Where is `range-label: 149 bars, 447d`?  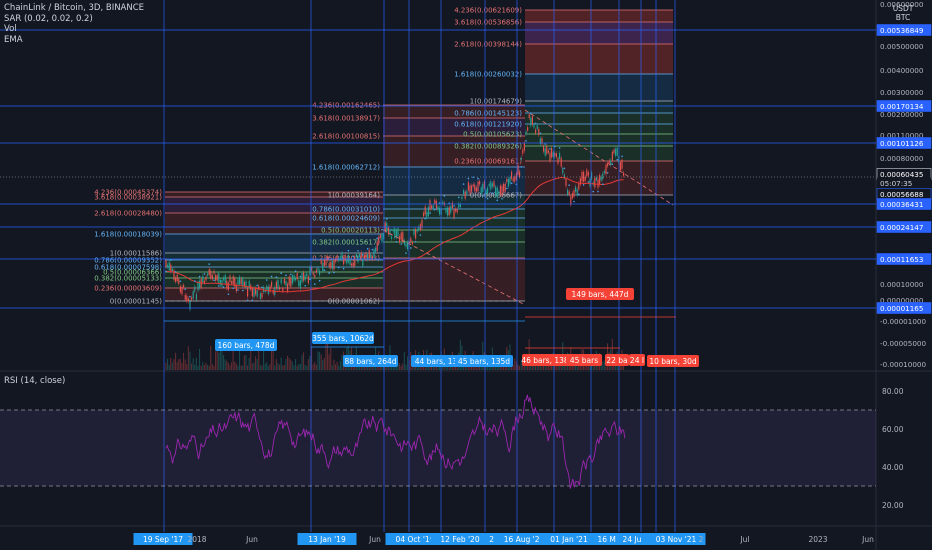 range-label: 149 bars, 447d is located at coordinates (600, 294).